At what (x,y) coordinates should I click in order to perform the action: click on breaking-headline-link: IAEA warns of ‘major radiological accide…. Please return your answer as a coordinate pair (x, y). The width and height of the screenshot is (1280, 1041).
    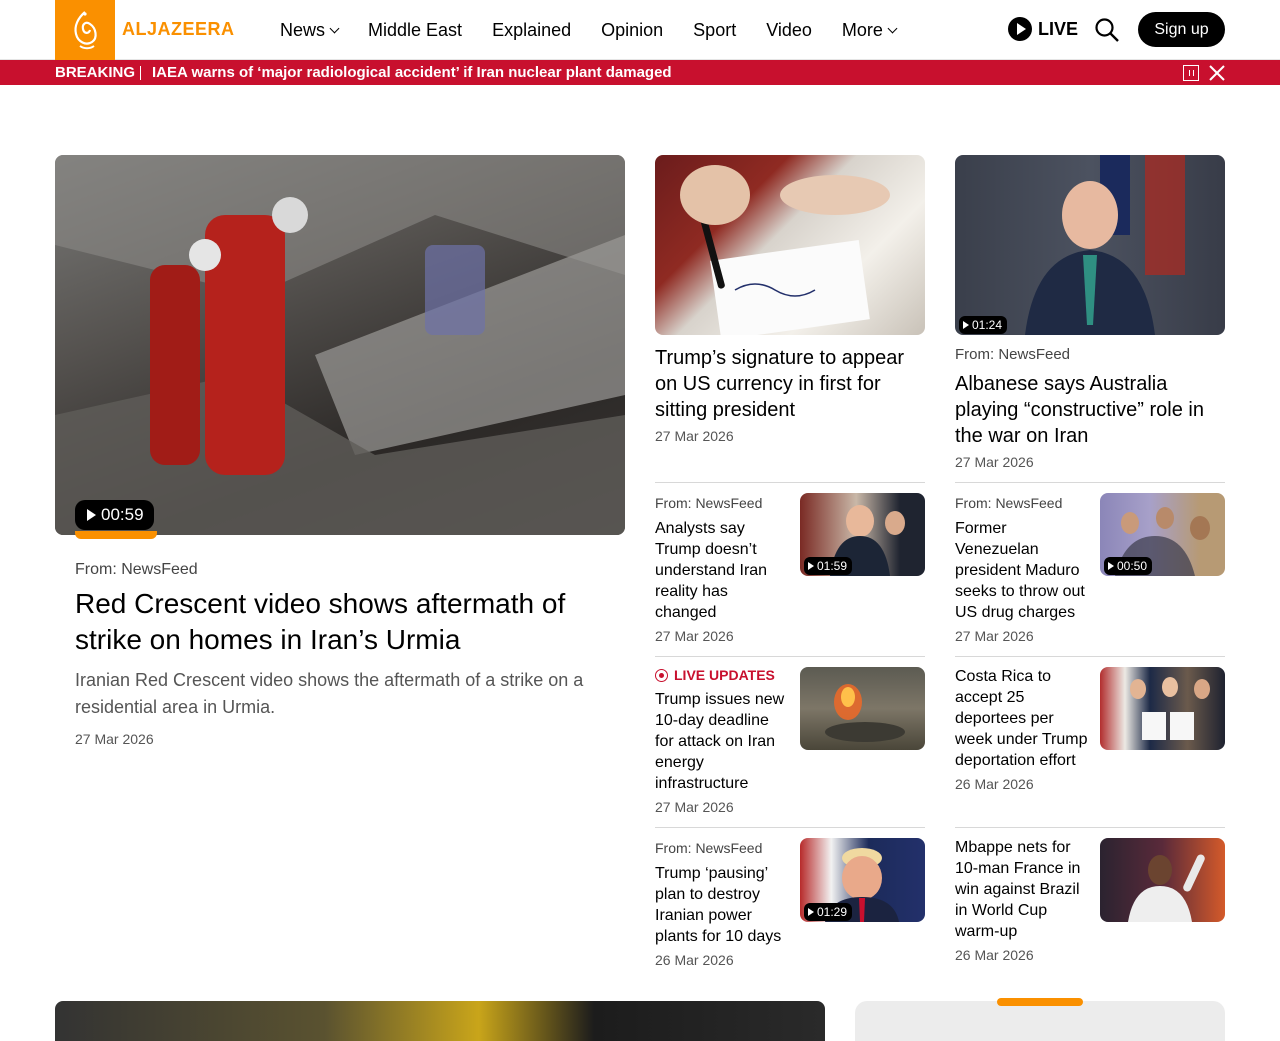
    Looking at the image, I should click on (412, 72).